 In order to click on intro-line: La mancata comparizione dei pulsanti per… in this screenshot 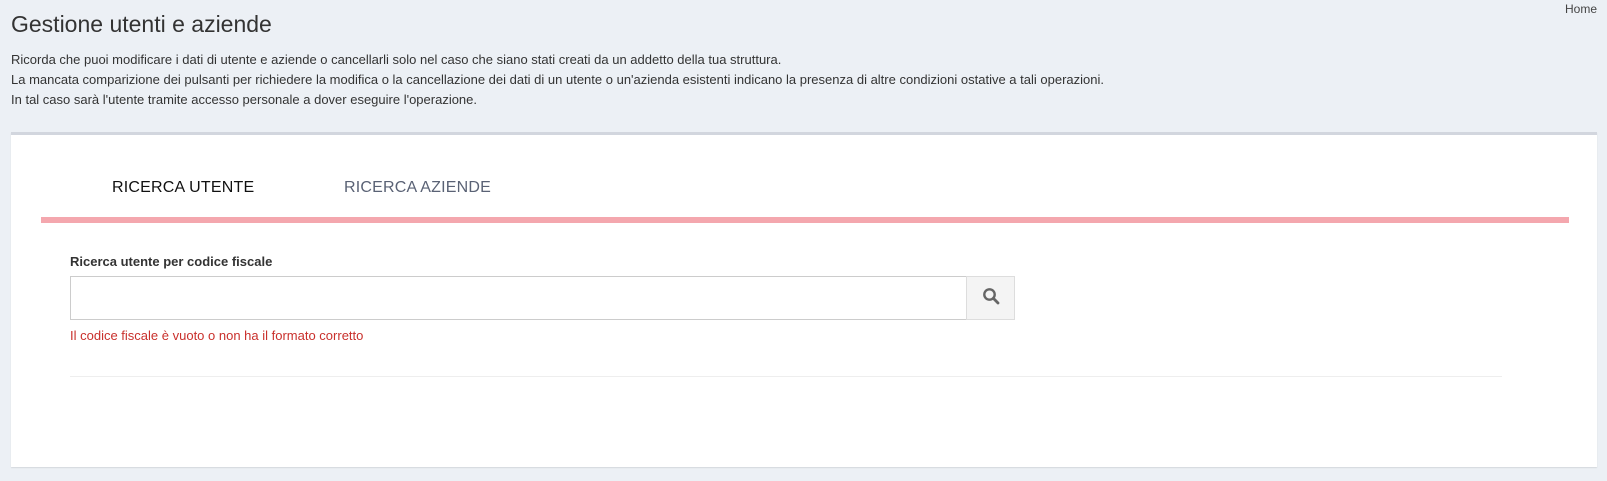, I will do `click(557, 79)`.